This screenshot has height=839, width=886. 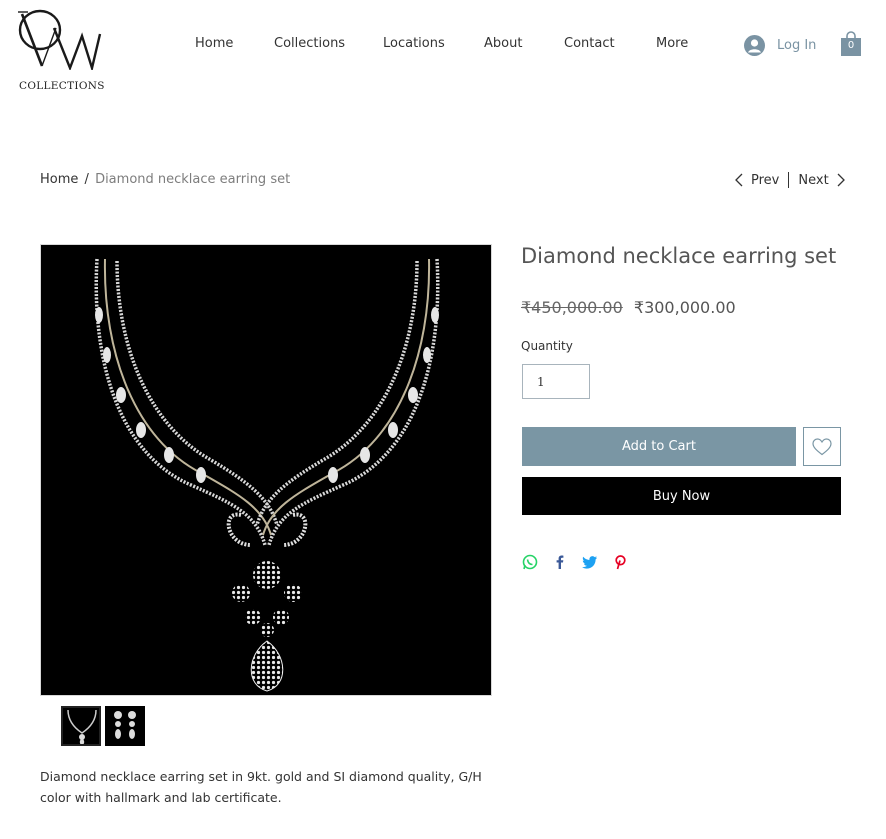 I want to click on pager-divider, so click(x=789, y=180).